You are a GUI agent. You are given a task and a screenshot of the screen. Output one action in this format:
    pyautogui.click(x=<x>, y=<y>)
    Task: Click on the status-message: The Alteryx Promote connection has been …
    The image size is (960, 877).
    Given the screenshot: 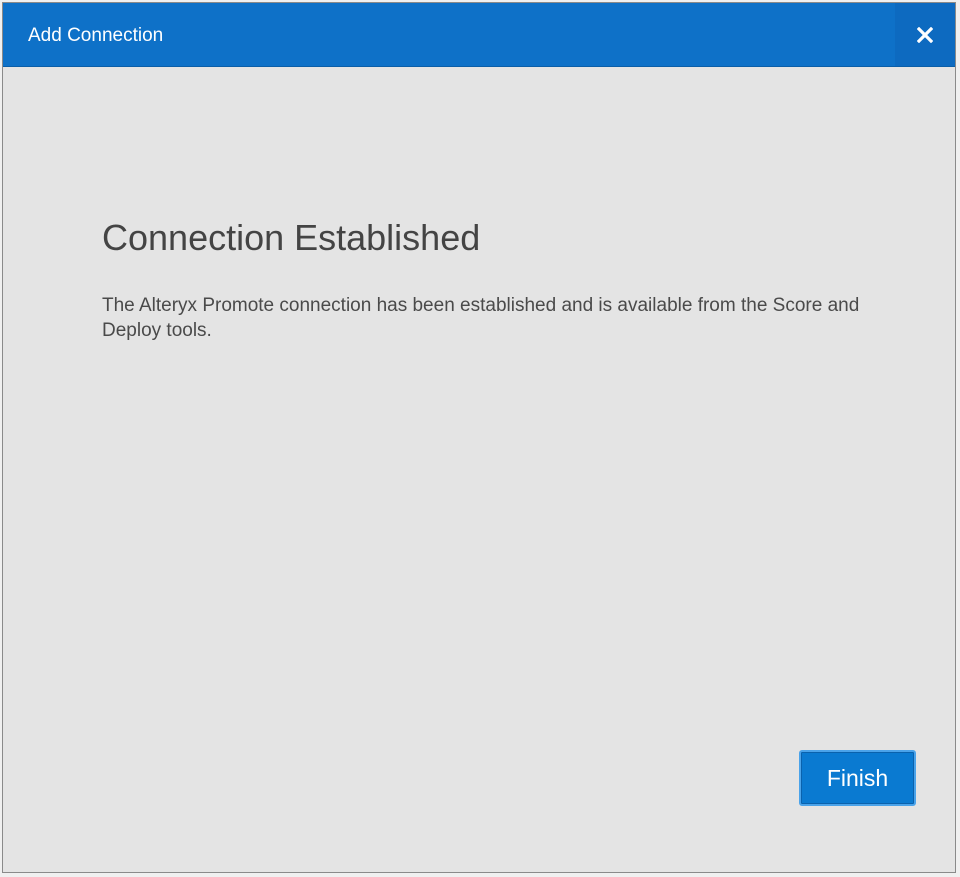 What is the action you would take?
    pyautogui.click(x=481, y=318)
    